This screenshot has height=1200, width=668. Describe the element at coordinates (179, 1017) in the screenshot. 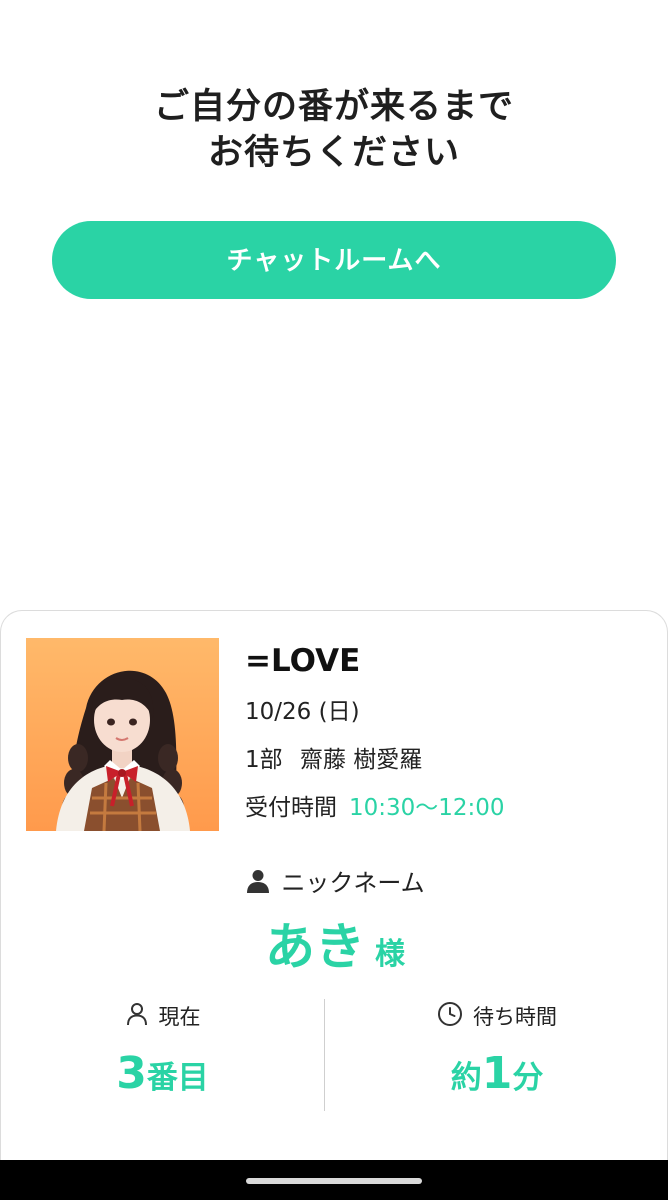

I see `current-label: 現在` at that location.